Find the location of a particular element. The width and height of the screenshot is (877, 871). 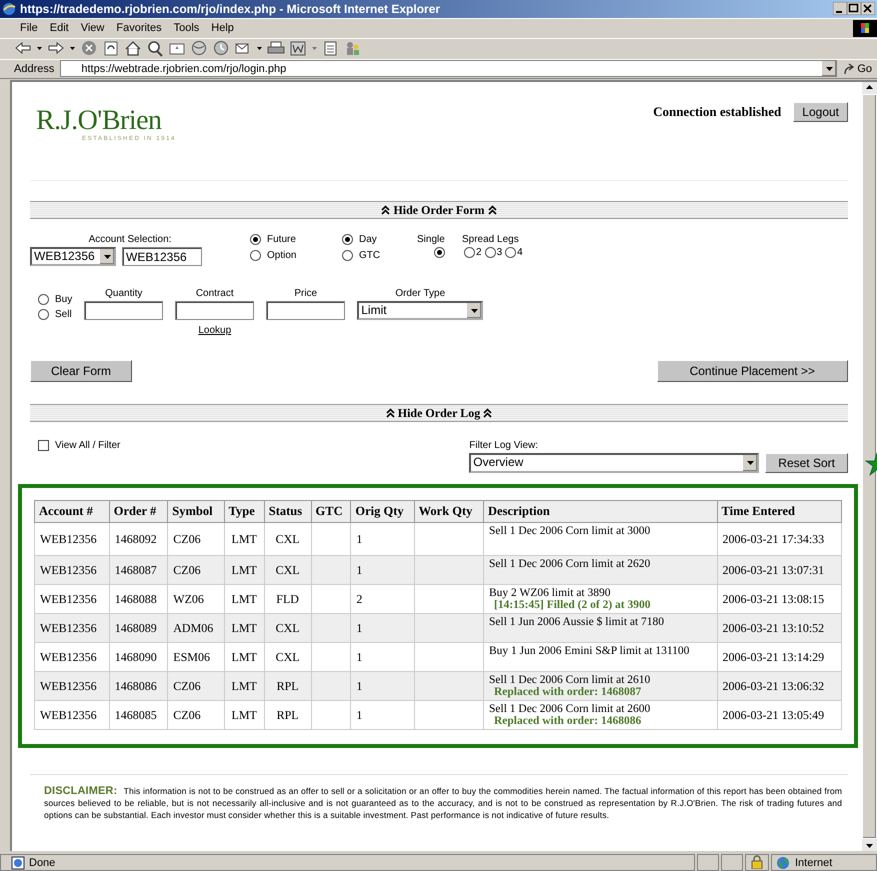

search-icon is located at coordinates (155, 49).